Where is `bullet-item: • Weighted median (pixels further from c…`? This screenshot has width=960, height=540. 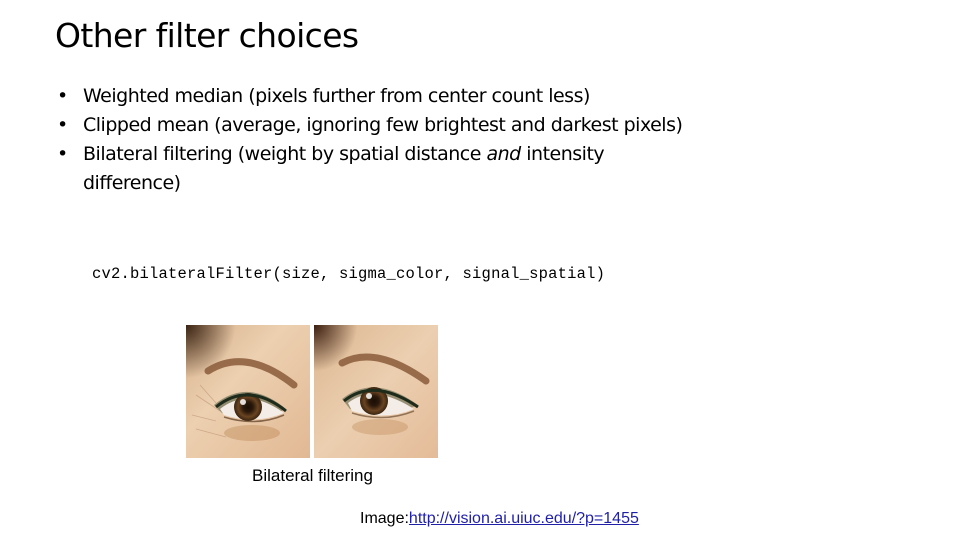
bullet-item: • Weighted median (pixels further from c… is located at coordinates (375, 96).